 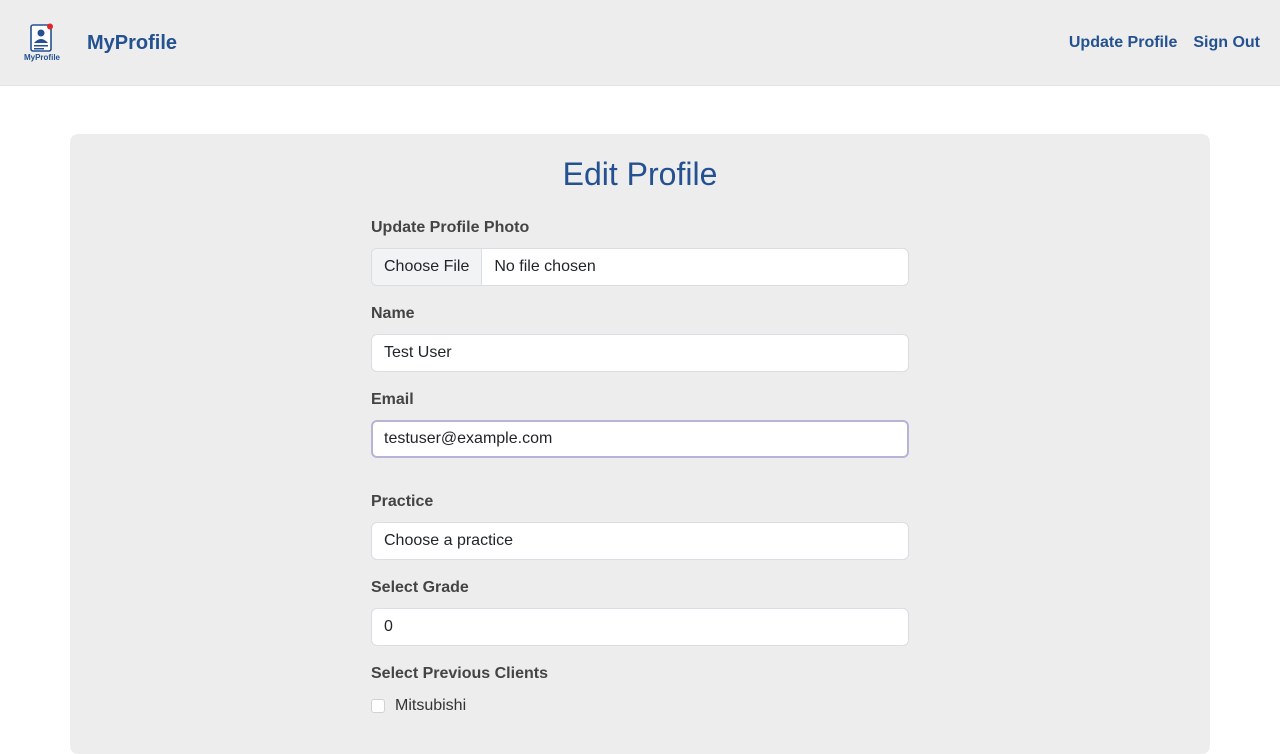 I want to click on email-input: testuser@example.com, so click(x=640, y=439).